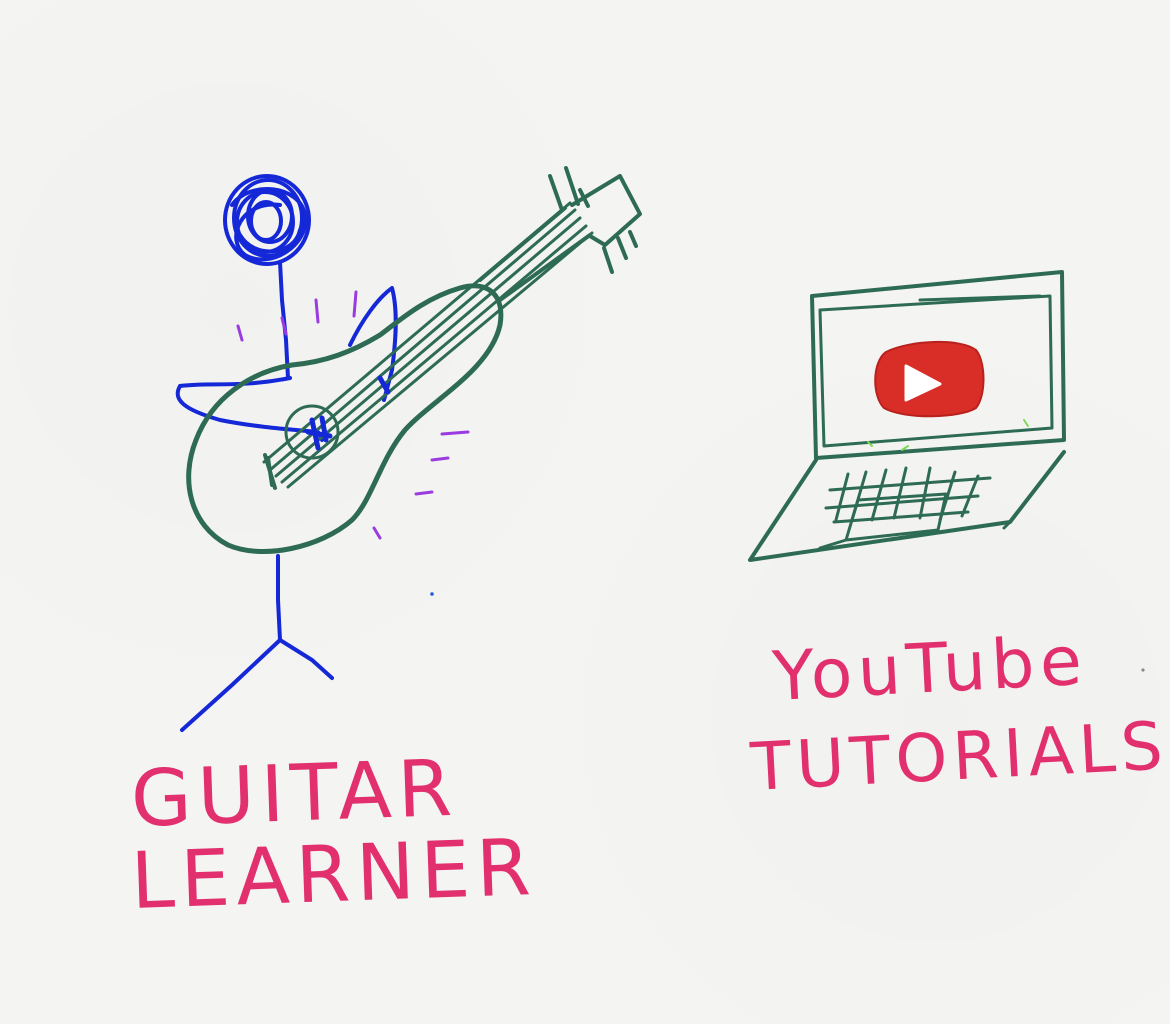 This screenshot has width=1170, height=1024. What do you see at coordinates (929, 669) in the screenshot?
I see `tutorials-label-line1: YouTube` at bounding box center [929, 669].